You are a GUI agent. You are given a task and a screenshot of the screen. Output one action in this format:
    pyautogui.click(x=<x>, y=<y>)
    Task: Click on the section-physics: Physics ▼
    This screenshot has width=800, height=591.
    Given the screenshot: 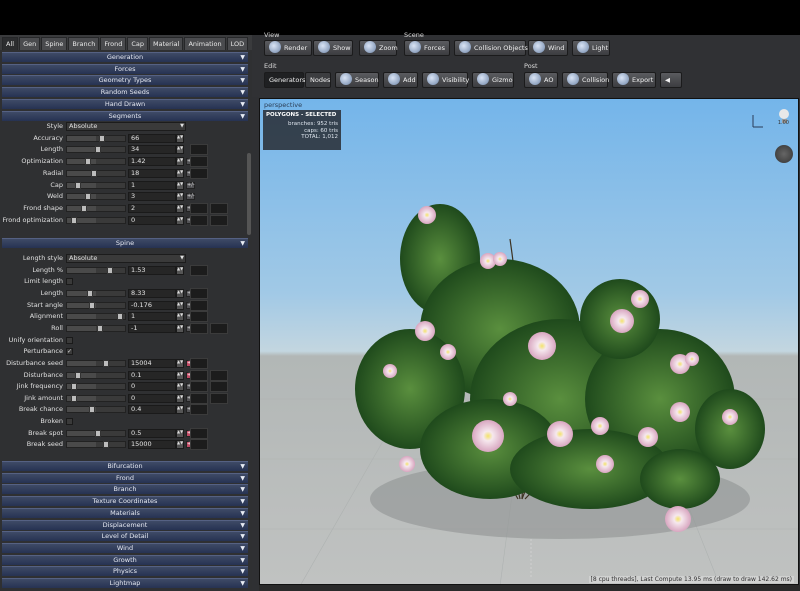 What is the action you would take?
    pyautogui.click(x=125, y=571)
    